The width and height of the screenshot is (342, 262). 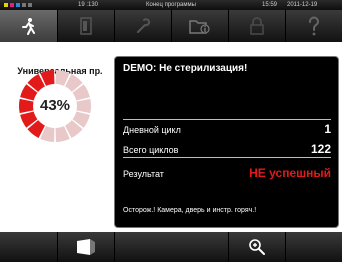 I want to click on tab-bar, so click(x=171, y=26).